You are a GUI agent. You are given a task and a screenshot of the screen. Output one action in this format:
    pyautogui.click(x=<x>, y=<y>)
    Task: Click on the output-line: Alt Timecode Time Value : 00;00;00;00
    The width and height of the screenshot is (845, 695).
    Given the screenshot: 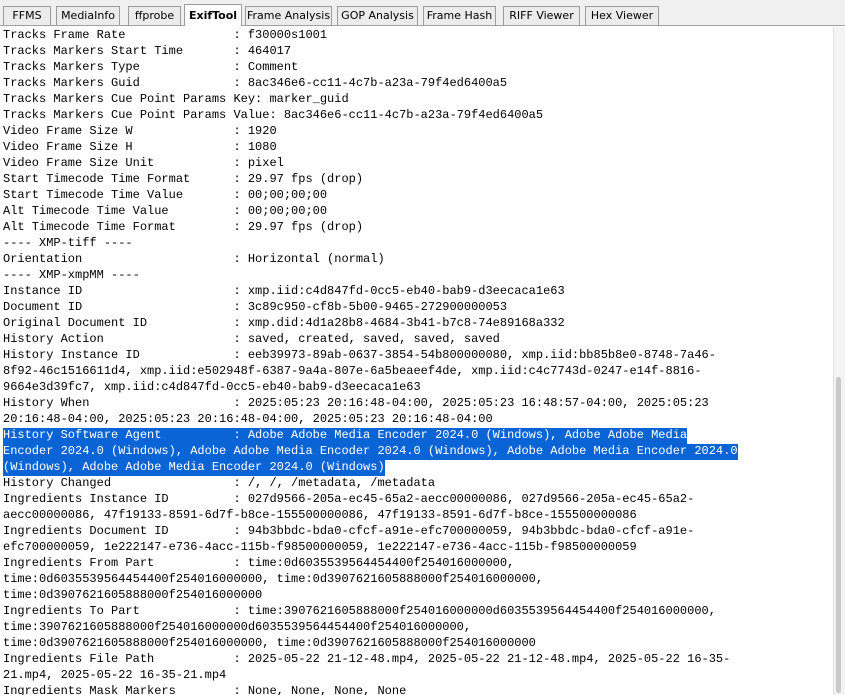 What is the action you would take?
    pyautogui.click(x=165, y=212)
    